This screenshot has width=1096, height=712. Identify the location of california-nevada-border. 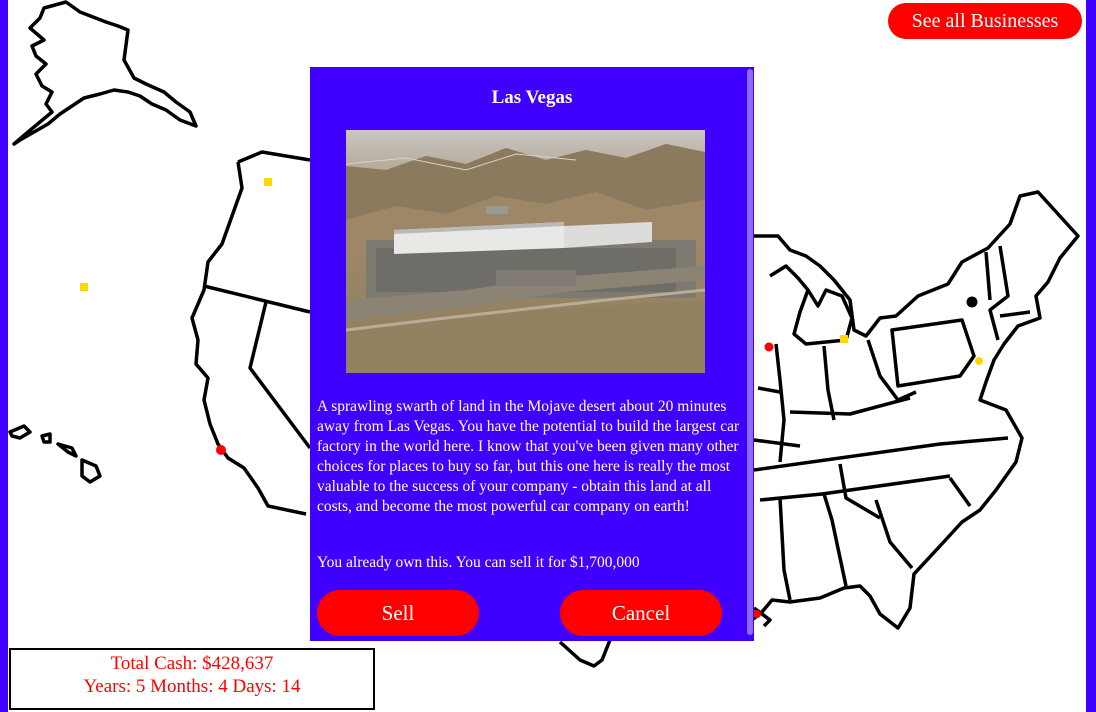
(280, 375).